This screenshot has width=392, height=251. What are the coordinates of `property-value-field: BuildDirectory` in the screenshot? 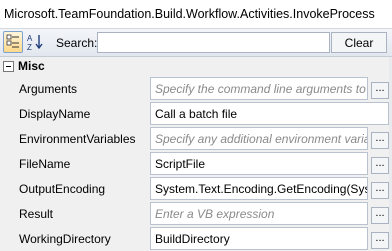 It's located at (259, 238).